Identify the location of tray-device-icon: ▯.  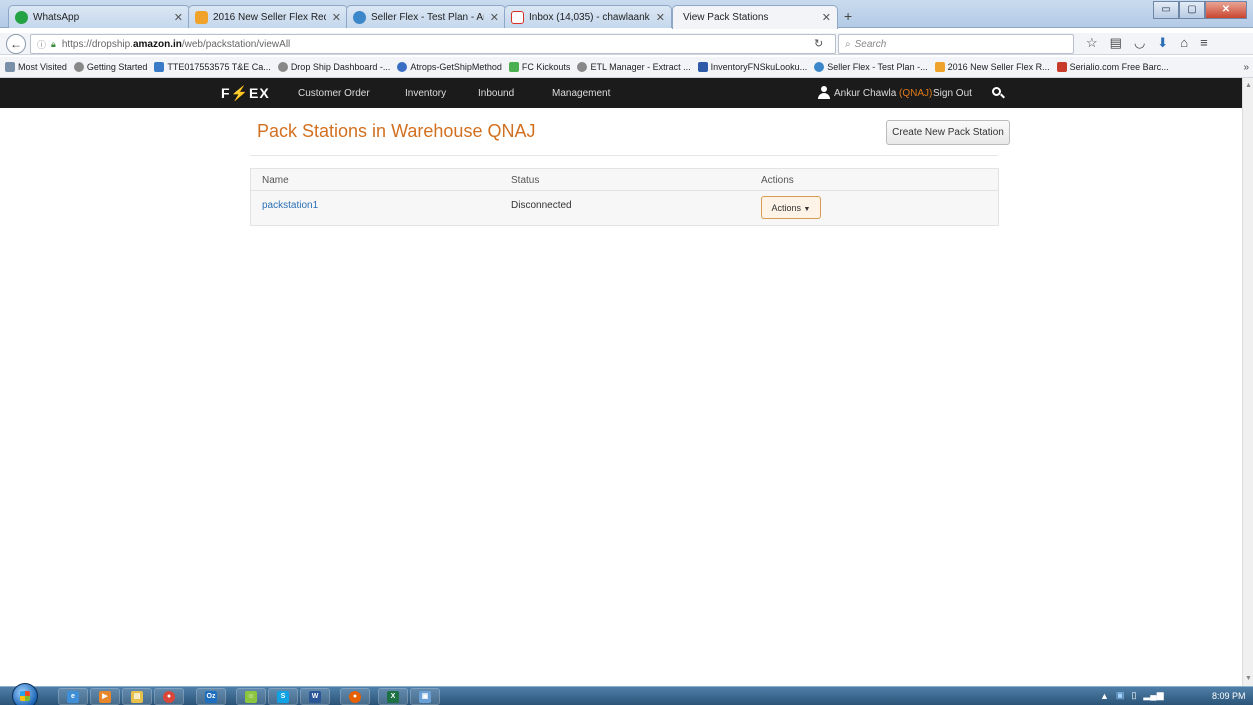
(1133, 695).